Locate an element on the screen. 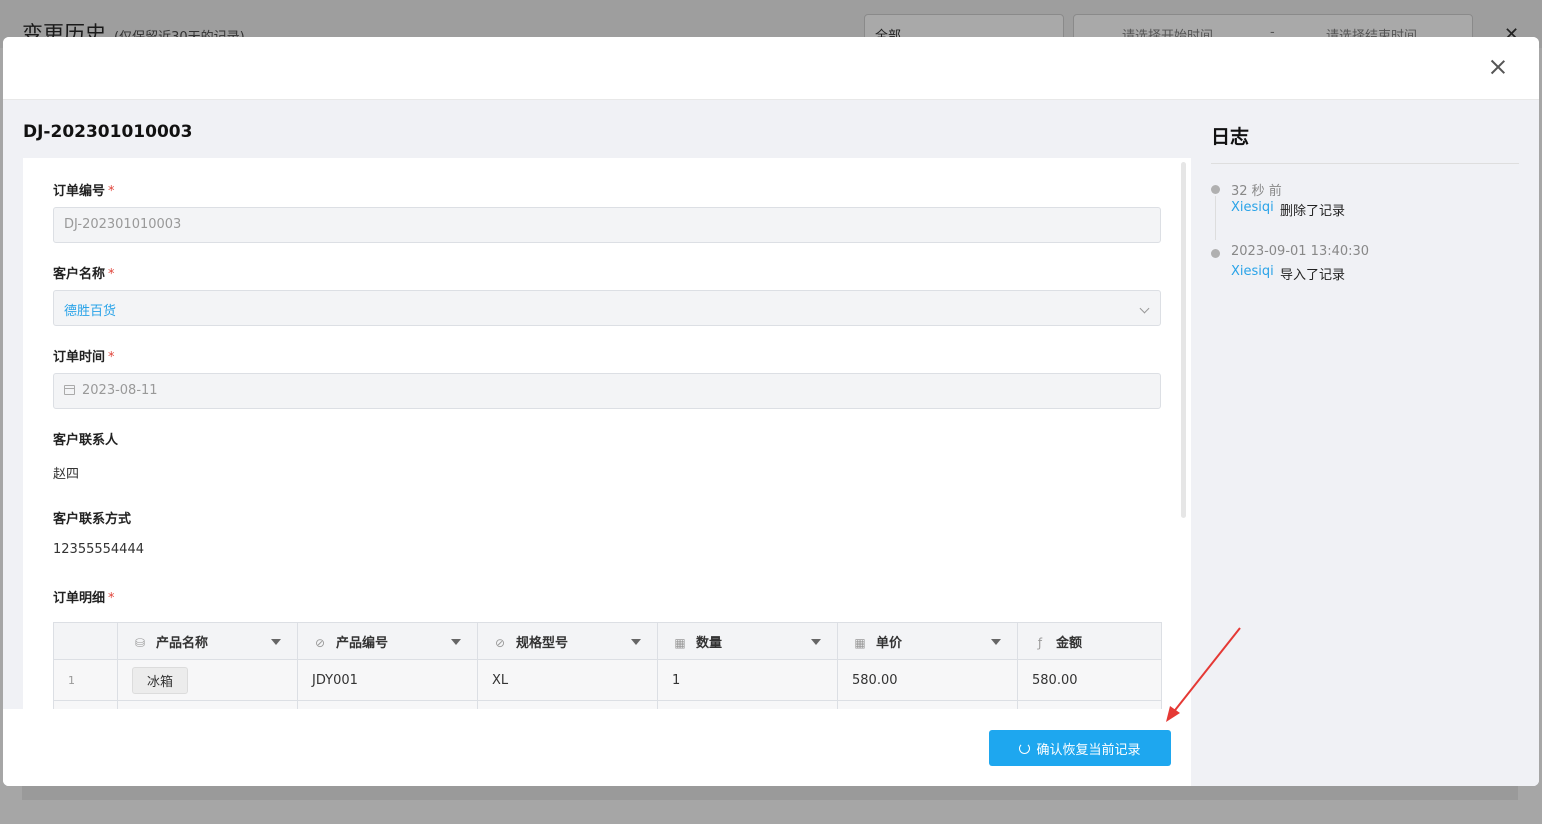 The image size is (1542, 824). table-row: 1 冰箱 JDY001 XL 1 580.00 580.00 is located at coordinates (607, 680).